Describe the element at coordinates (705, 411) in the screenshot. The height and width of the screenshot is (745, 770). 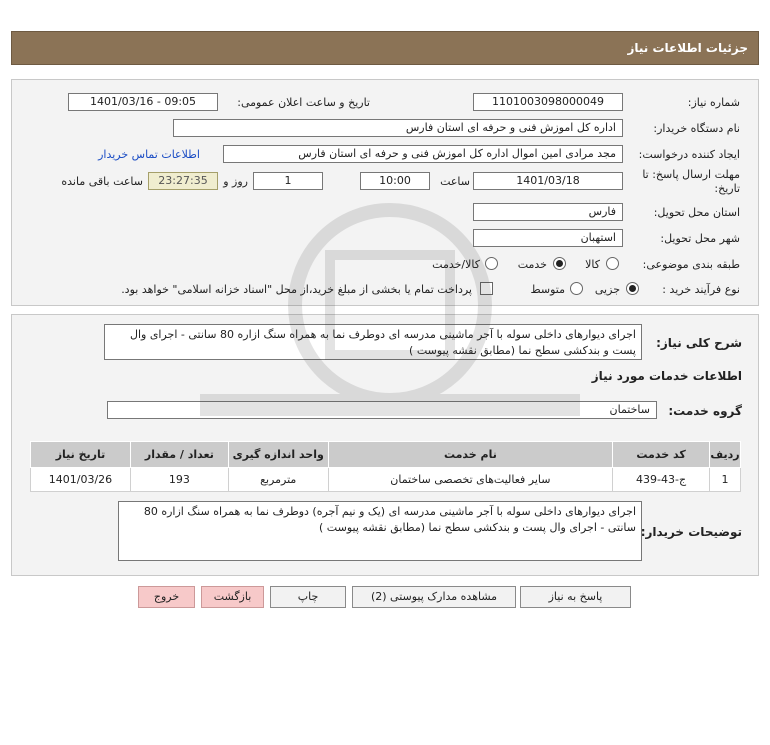
I see `service-group-label: گروه خدمت:` at that location.